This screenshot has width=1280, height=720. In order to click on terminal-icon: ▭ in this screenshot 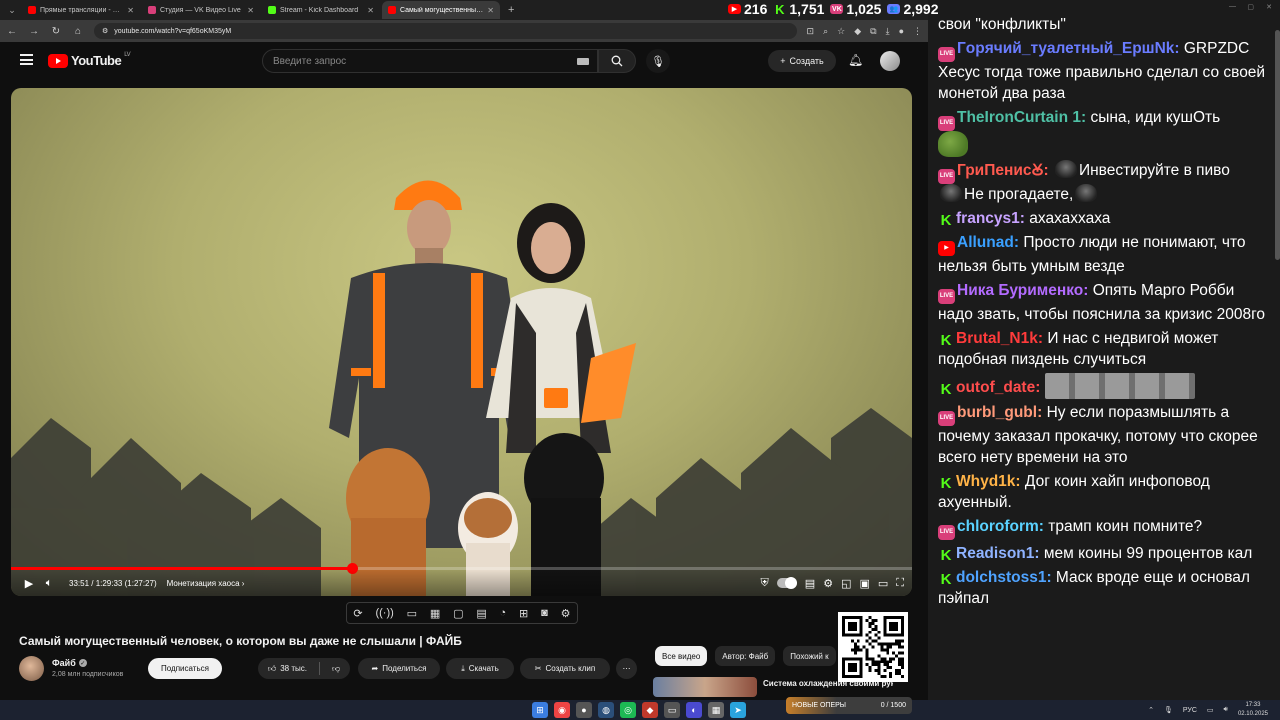, I will do `click(672, 710)`.